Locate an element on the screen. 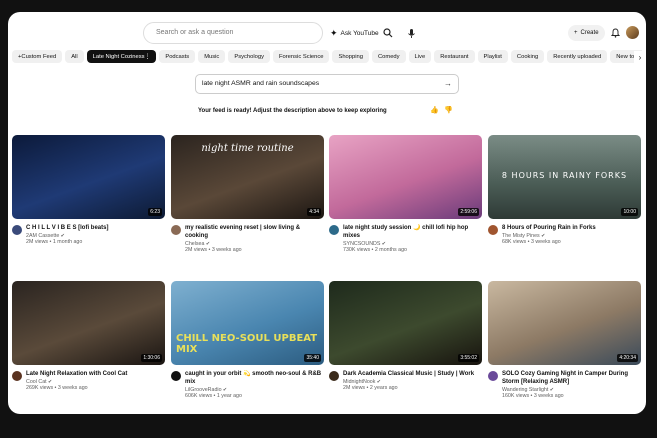 The width and height of the screenshot is (657, 438). chip-restaurant: Restaurant is located at coordinates (454, 56).